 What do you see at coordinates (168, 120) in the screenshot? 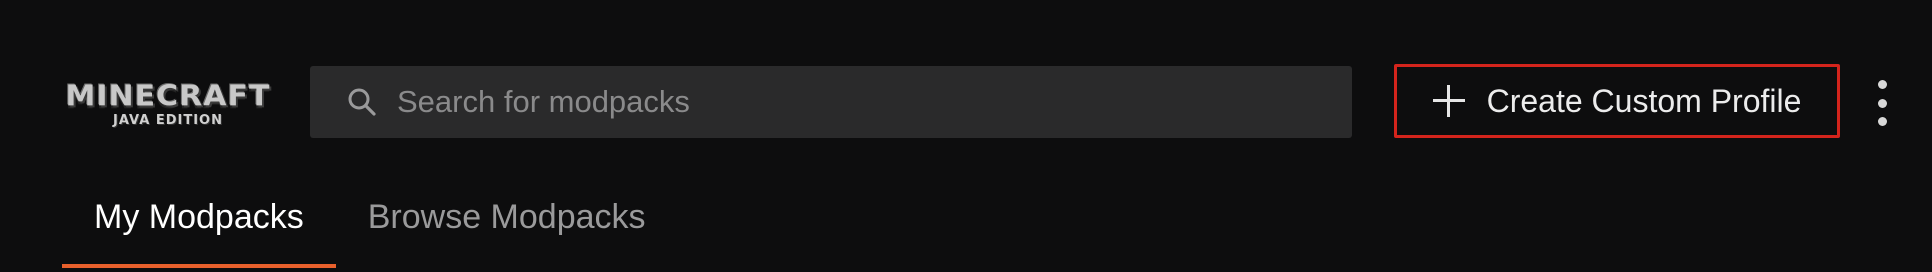
I see `logo-subtitle: JAVA EDITION` at bounding box center [168, 120].